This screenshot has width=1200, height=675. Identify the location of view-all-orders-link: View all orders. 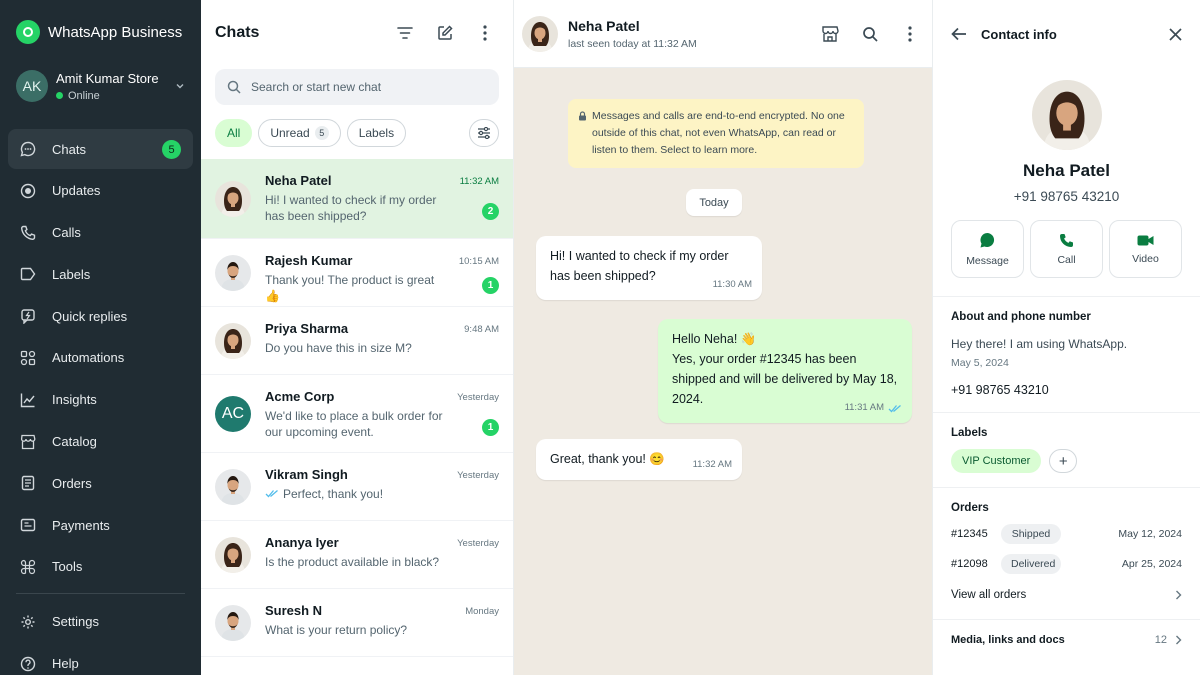
(1066, 604).